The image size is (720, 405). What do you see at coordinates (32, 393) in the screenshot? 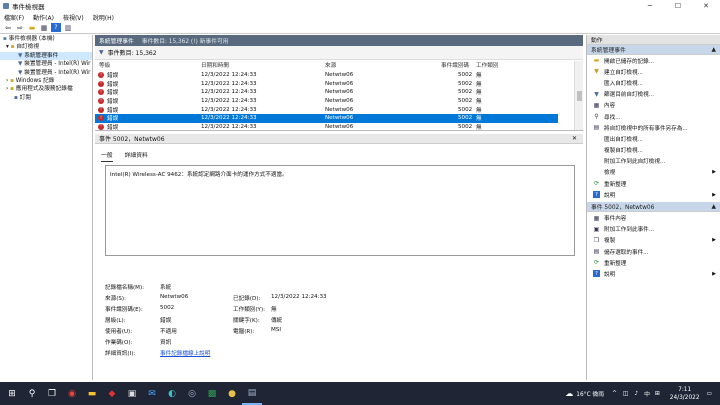
I see `search-icon: ⚲` at bounding box center [32, 393].